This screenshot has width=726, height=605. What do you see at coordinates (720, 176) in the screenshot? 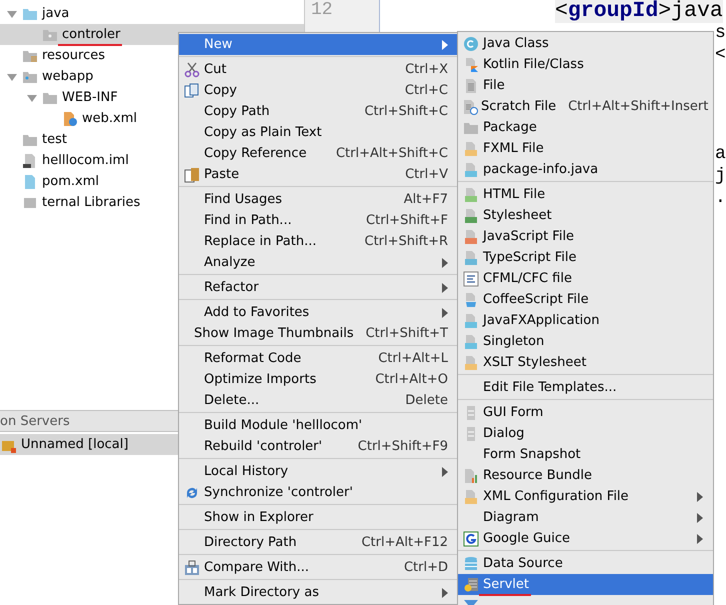
I see `code-line: j` at bounding box center [720, 176].